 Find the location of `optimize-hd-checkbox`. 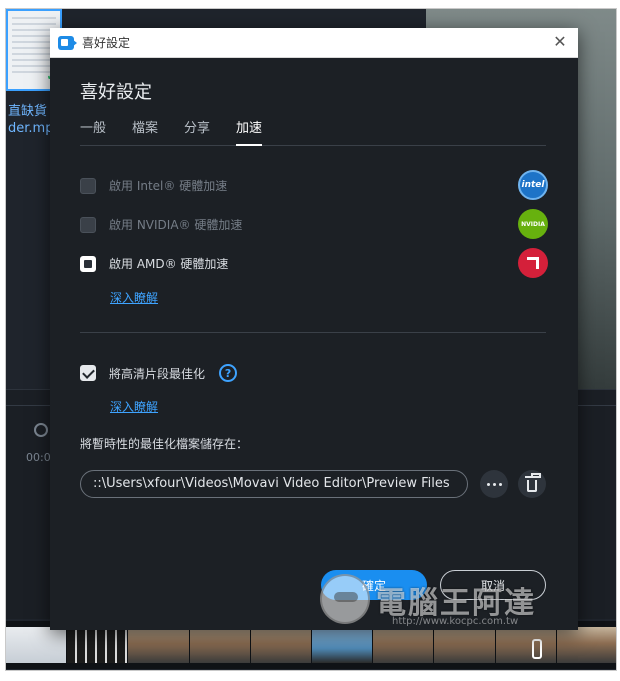

optimize-hd-checkbox is located at coordinates (88, 373).